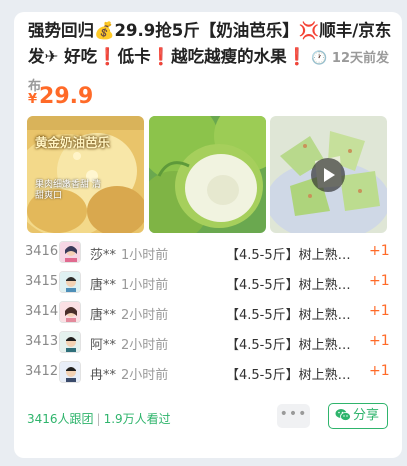 The image size is (407, 466). What do you see at coordinates (42, 251) in the screenshot?
I see `participant-number: 3416` at bounding box center [42, 251].